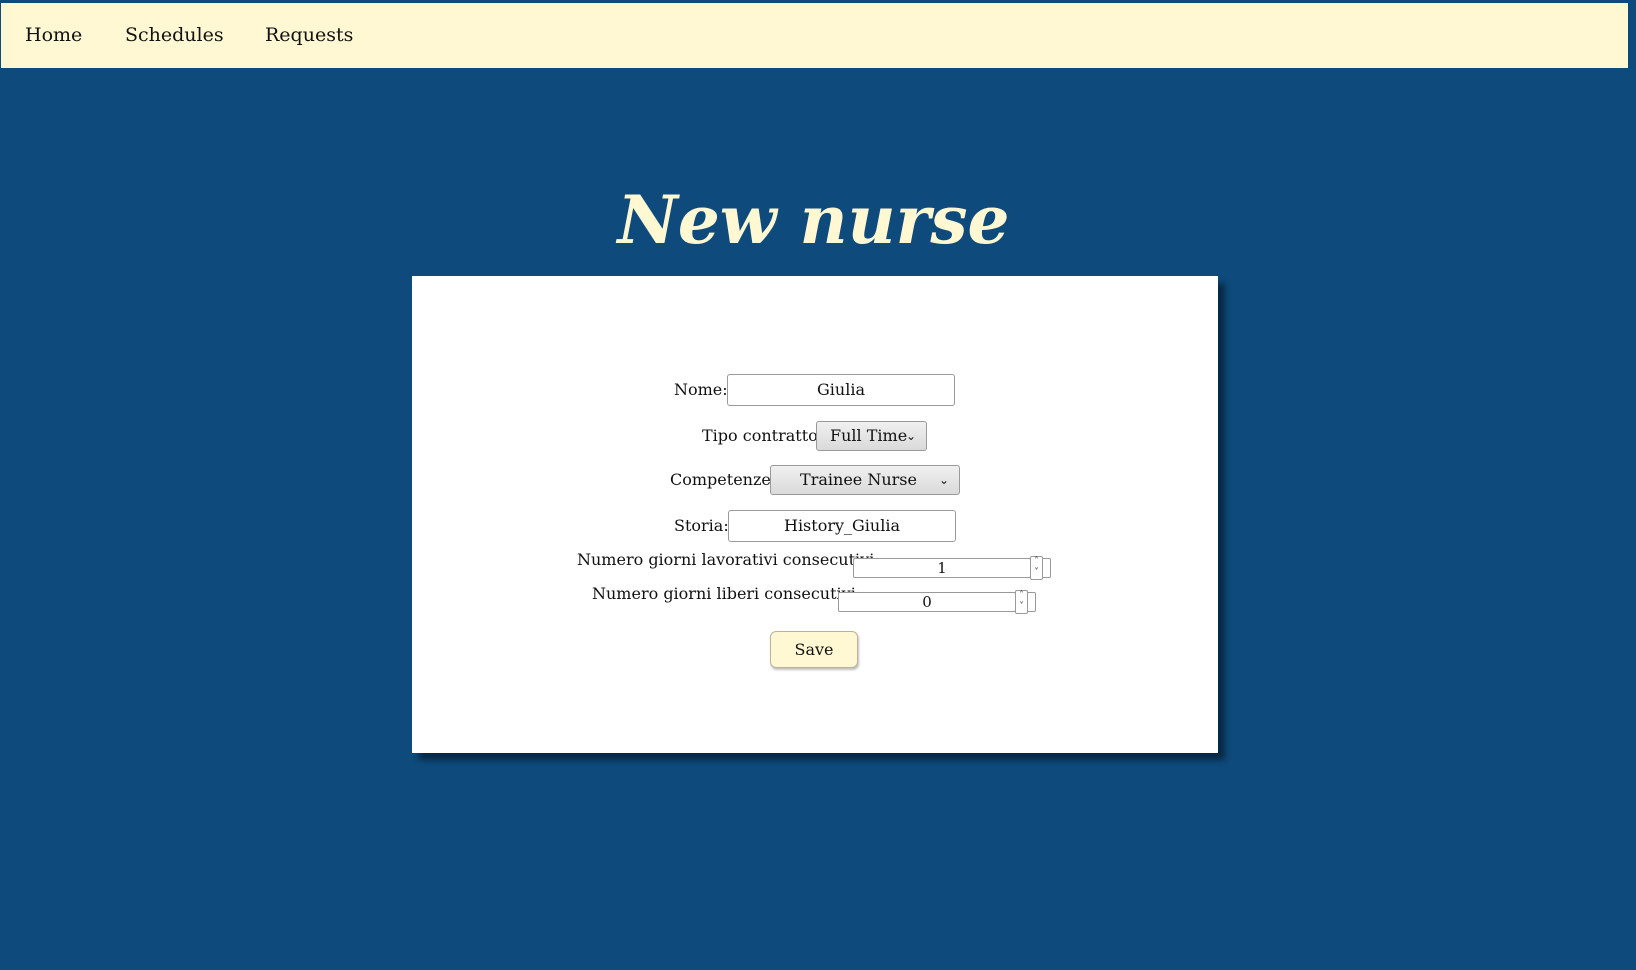  Describe the element at coordinates (727, 593) in the screenshot. I see `giorni-liberi-label: Numero giorni liberi consecutivi:` at that location.